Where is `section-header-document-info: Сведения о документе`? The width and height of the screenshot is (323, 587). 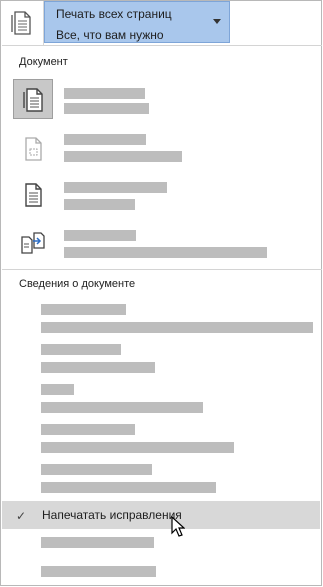 section-header-document-info: Сведения о документе is located at coordinates (77, 284).